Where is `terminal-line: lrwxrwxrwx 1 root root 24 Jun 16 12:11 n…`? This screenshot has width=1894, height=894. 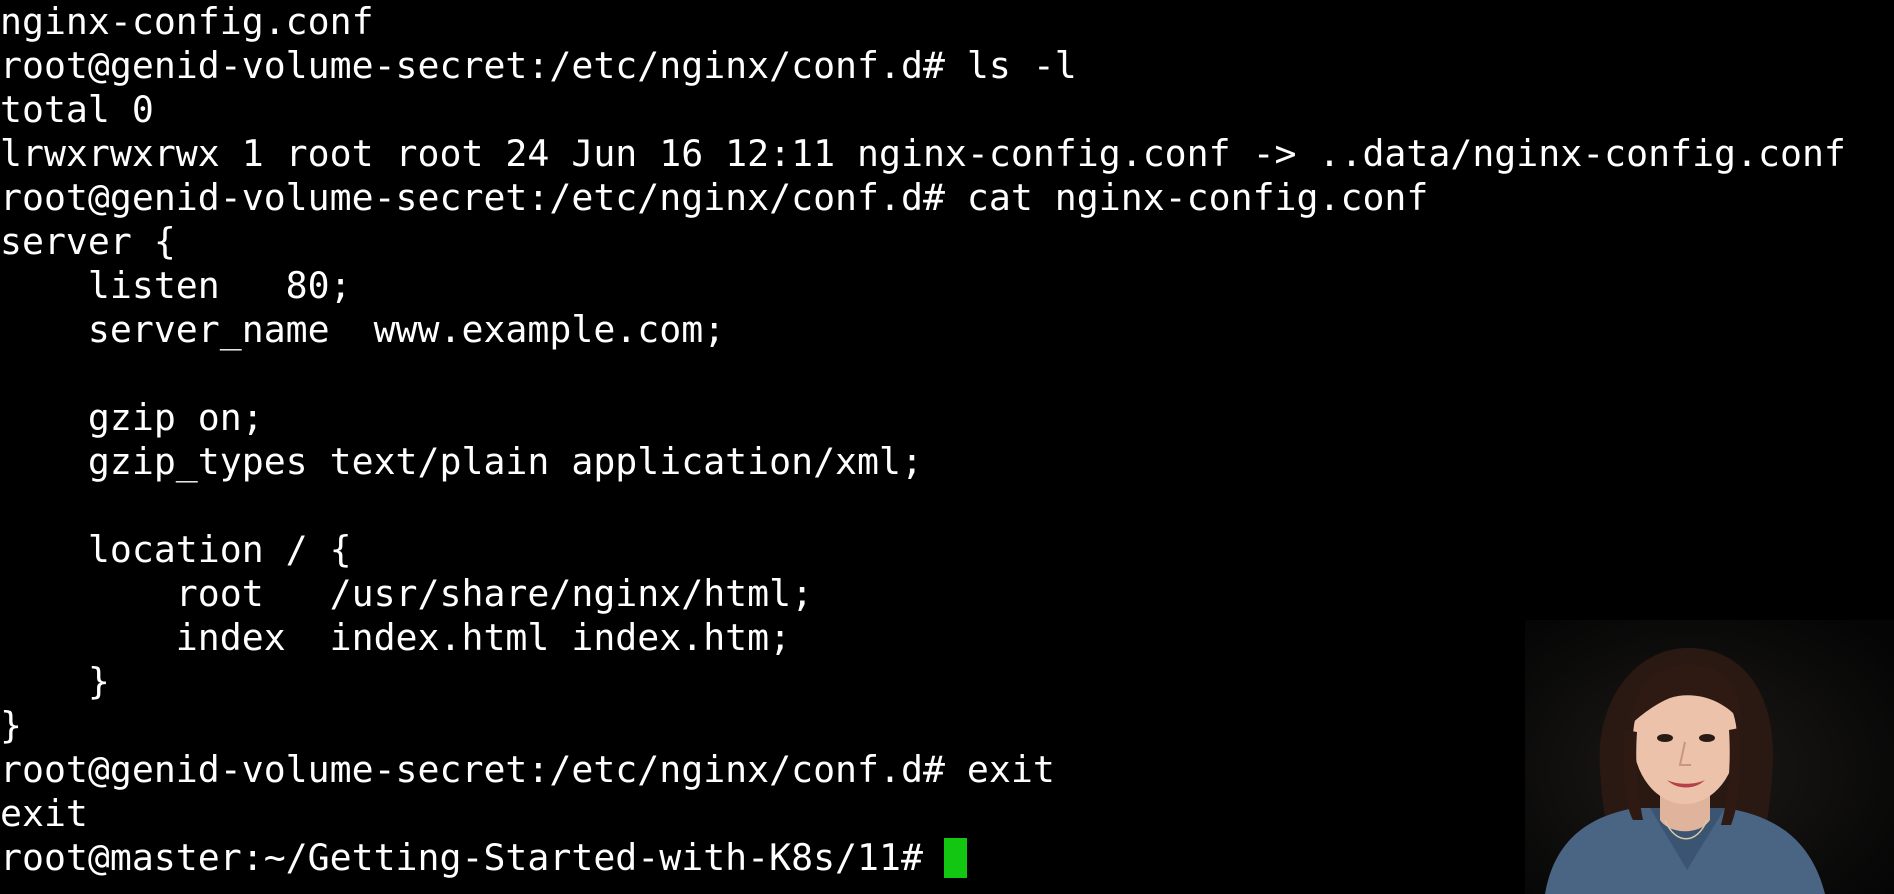
terminal-line: lrwxrwxrwx 1 root root 24 Jun 16 12:11 n… is located at coordinates (923, 153).